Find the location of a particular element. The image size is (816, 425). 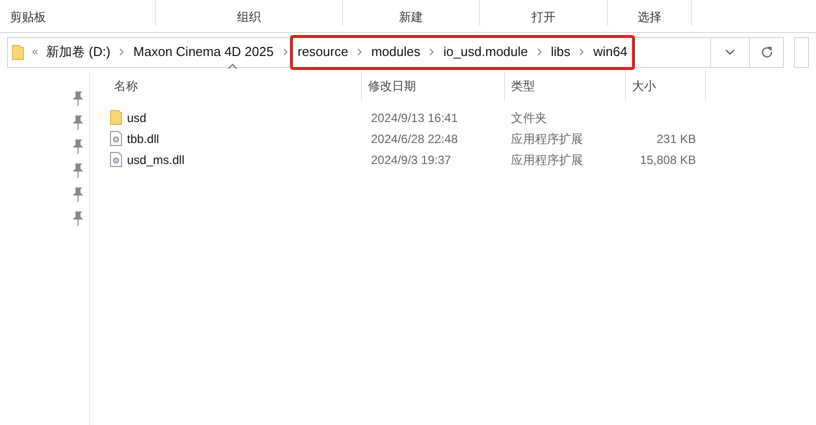

chevron-down-icon is located at coordinates (730, 52).